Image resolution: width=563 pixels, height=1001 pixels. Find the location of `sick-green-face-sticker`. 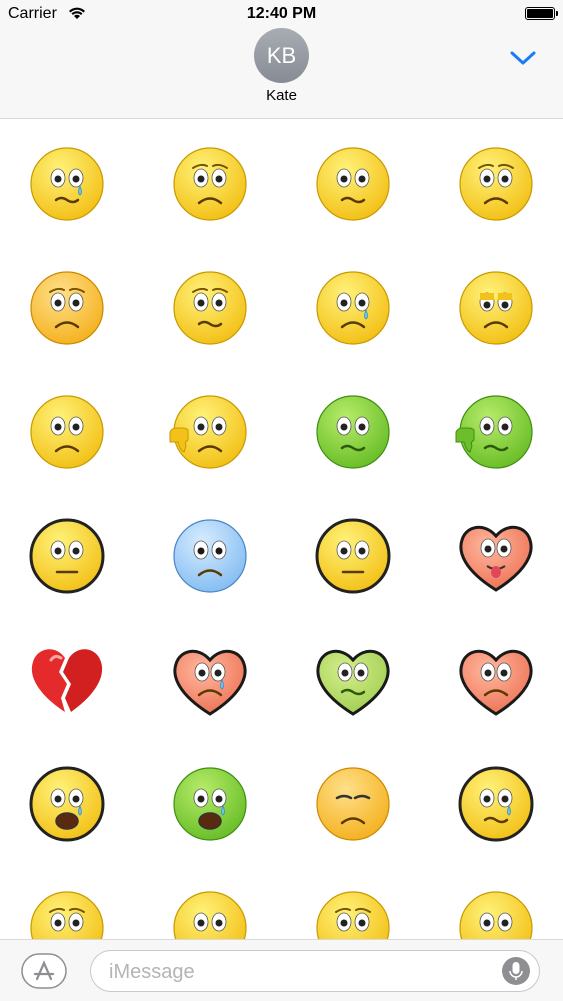

sick-green-face-sticker is located at coordinates (353, 432).